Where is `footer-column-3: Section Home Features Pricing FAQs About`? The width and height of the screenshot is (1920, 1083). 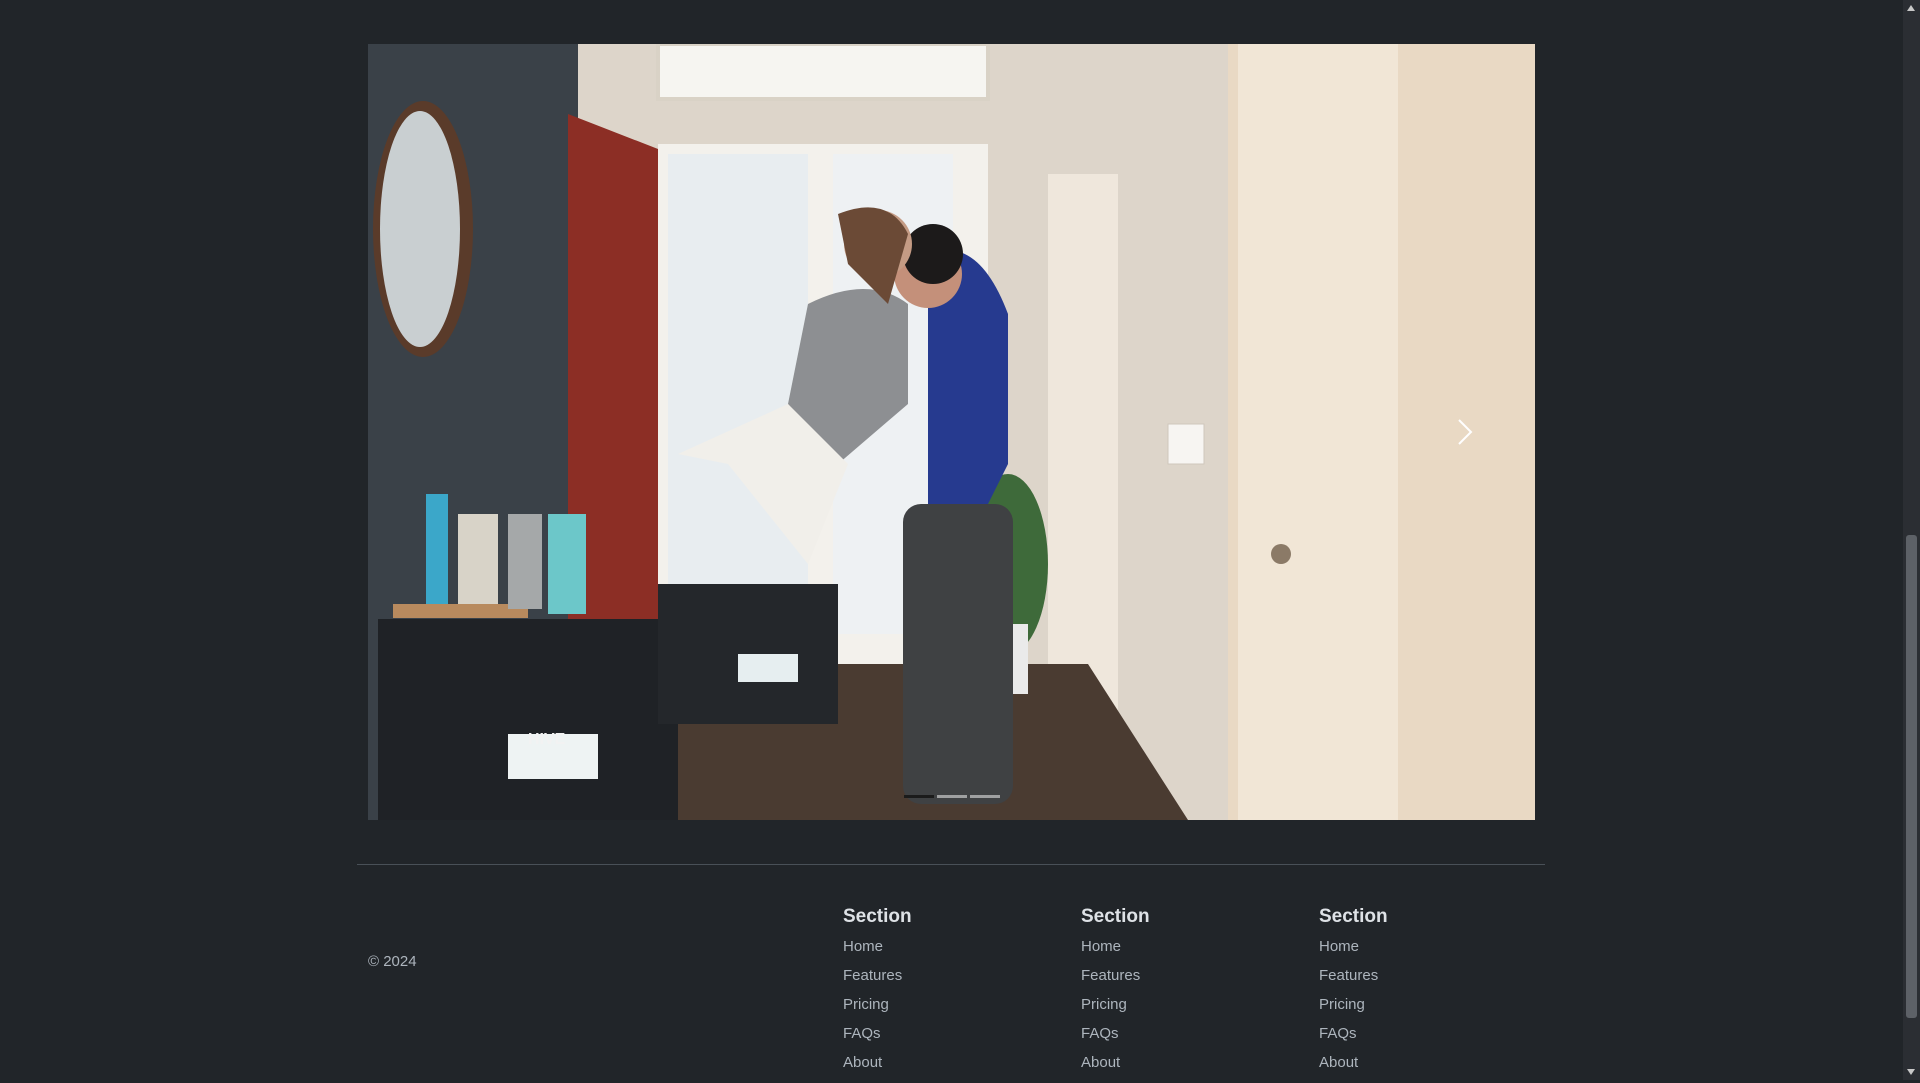
footer-column-3: Section Home Features Pricing FAQs About is located at coordinates (1429, 994).